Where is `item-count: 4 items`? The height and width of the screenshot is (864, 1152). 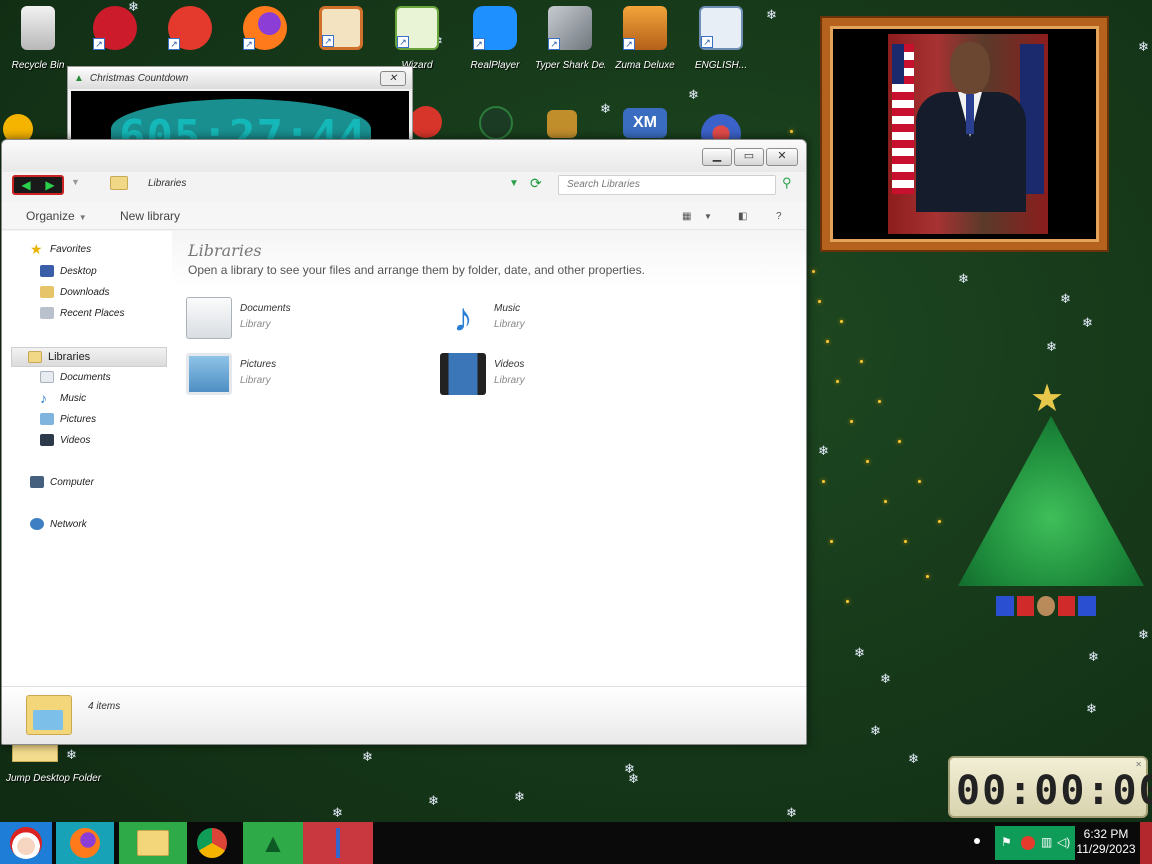
item-count: 4 items is located at coordinates (104, 706).